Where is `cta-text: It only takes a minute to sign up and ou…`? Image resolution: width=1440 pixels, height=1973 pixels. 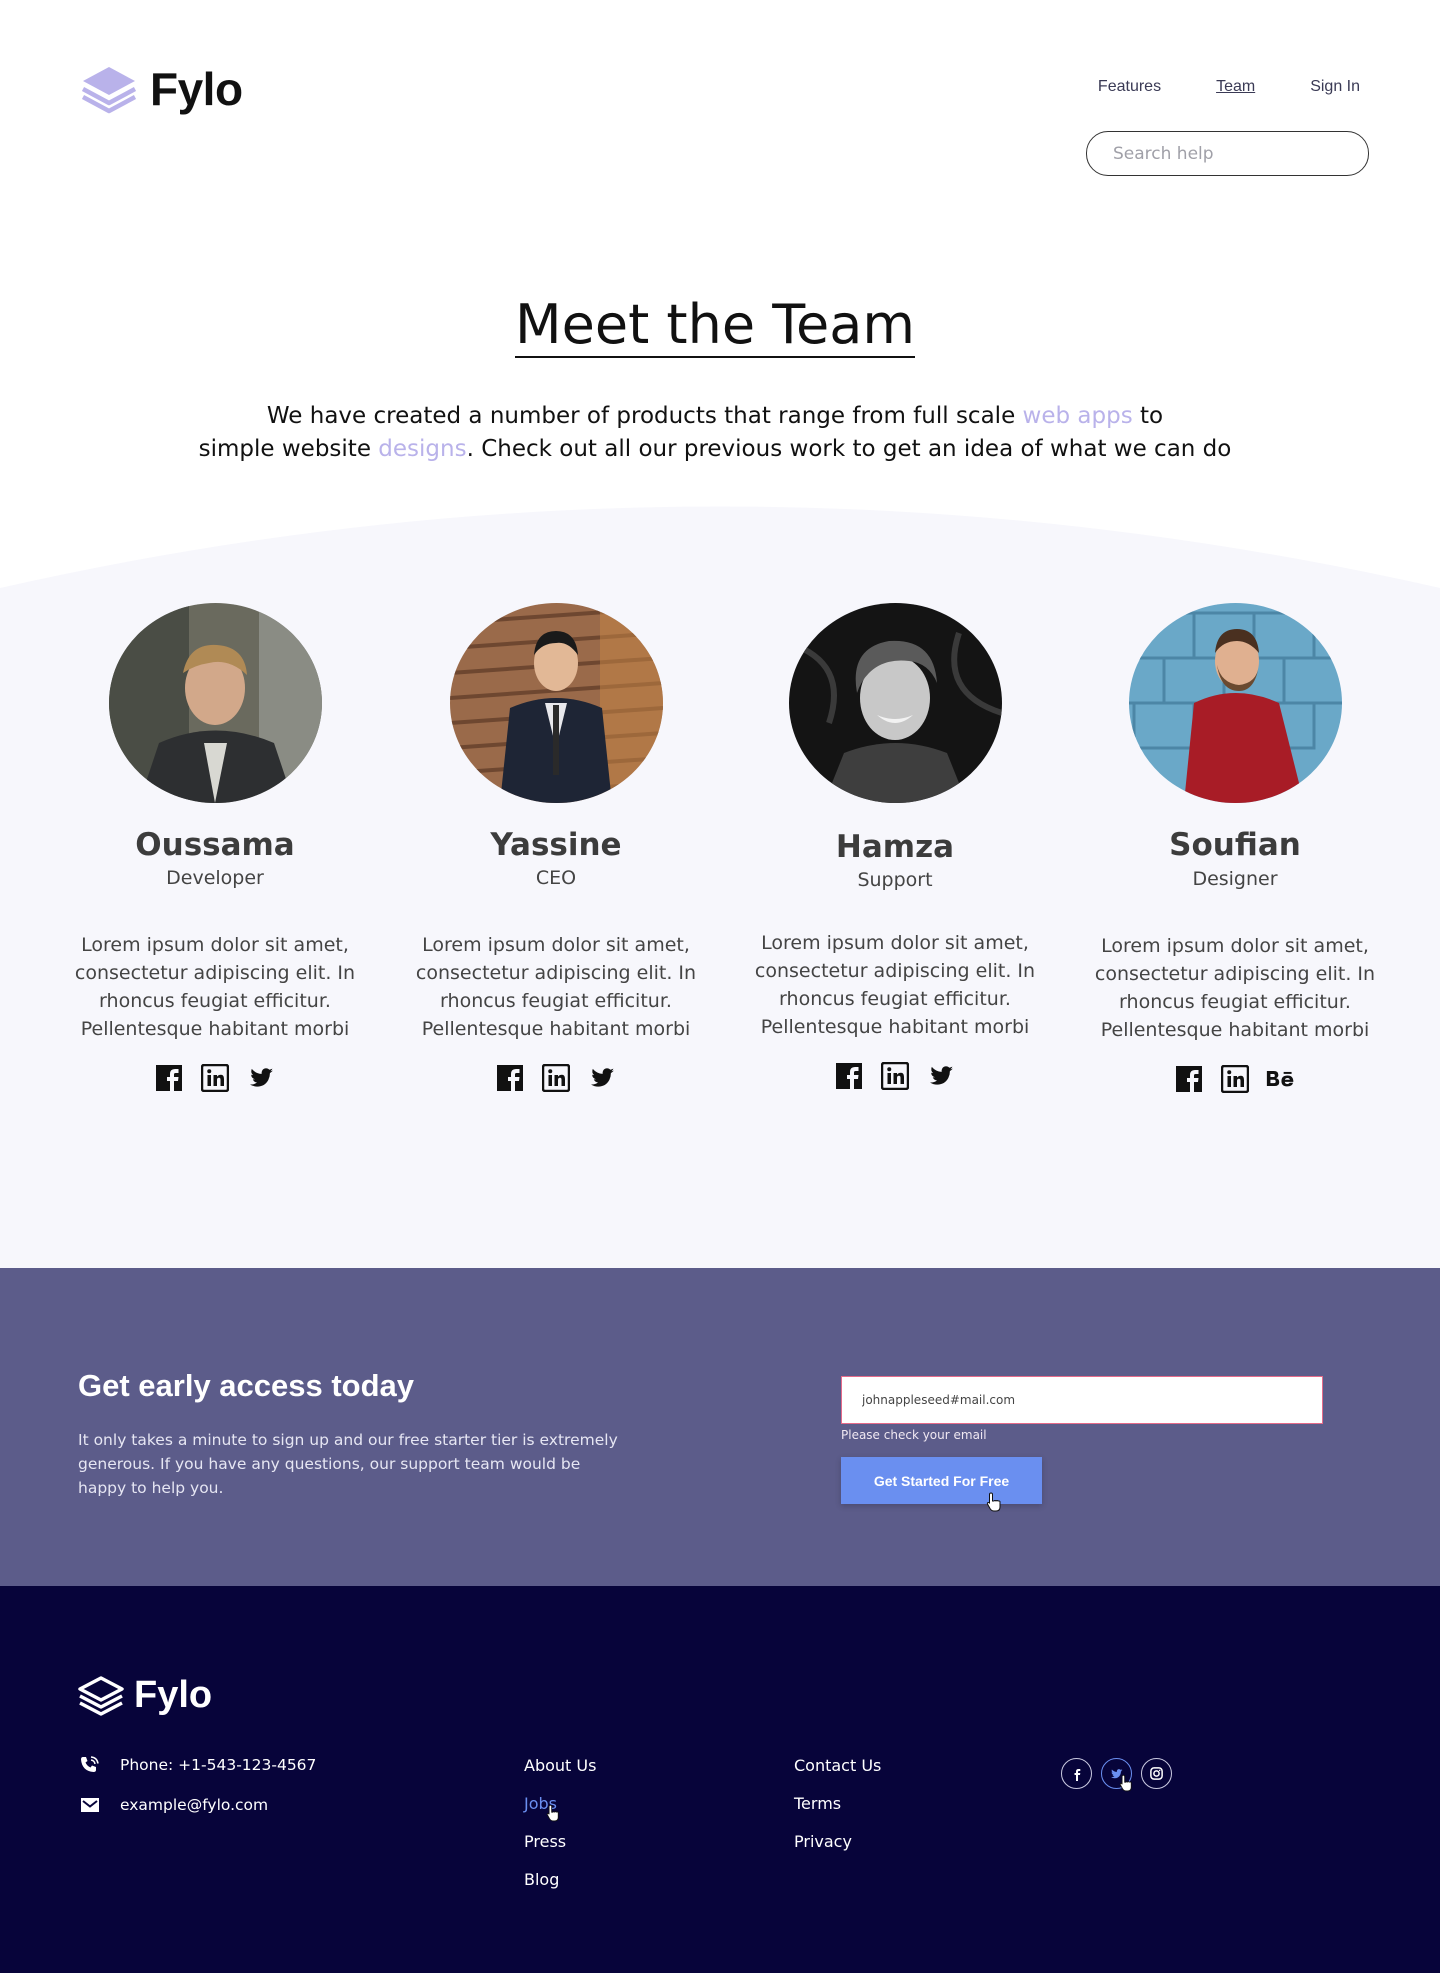 cta-text: It only takes a minute to sign up and ou… is located at coordinates (348, 1464).